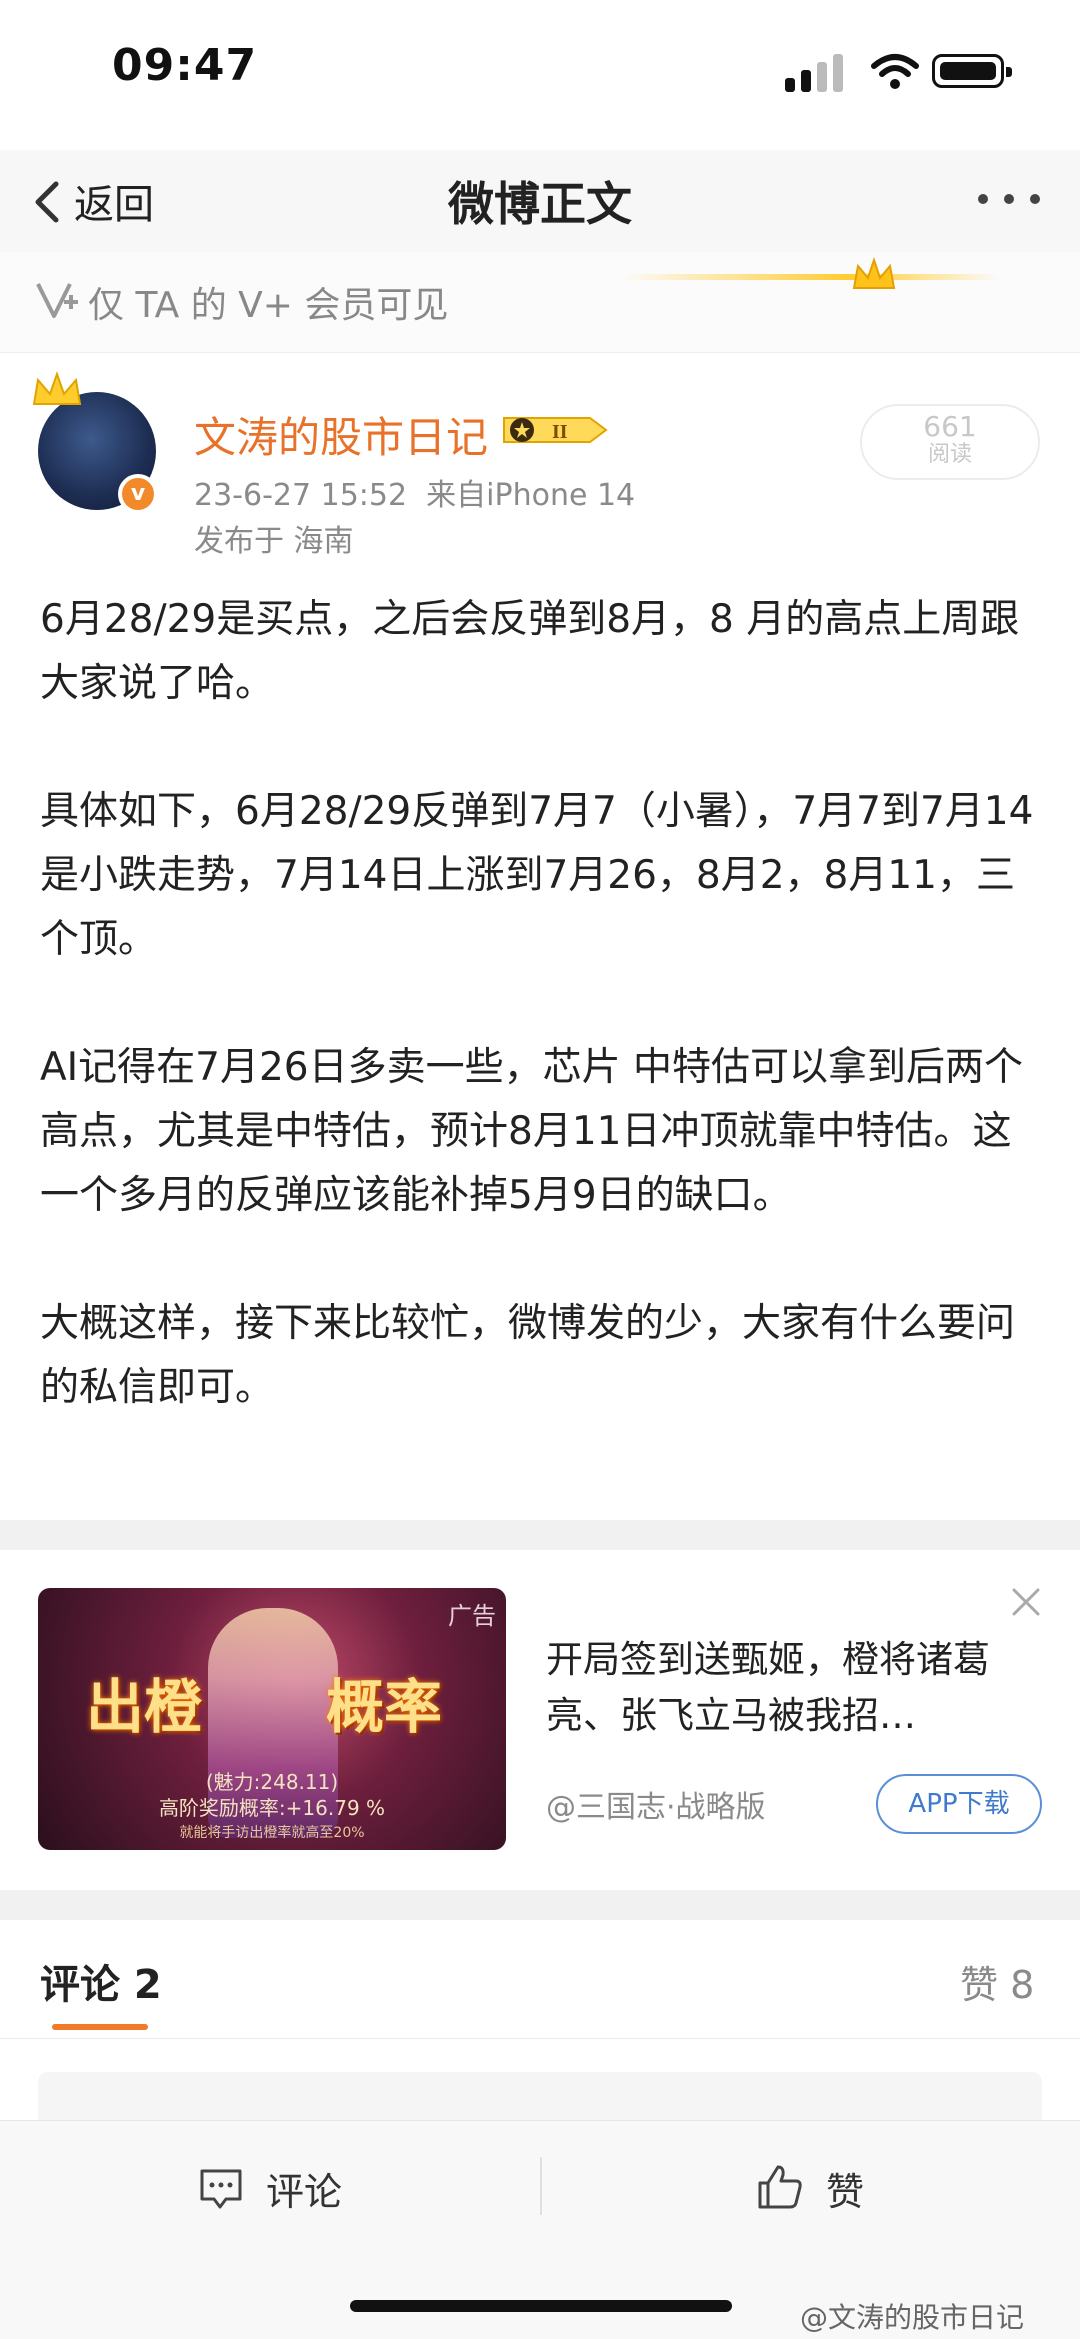 Image resolution: width=1080 pixels, height=2339 pixels. Describe the element at coordinates (959, 1804) in the screenshot. I see `app-download-button: APP下载` at that location.